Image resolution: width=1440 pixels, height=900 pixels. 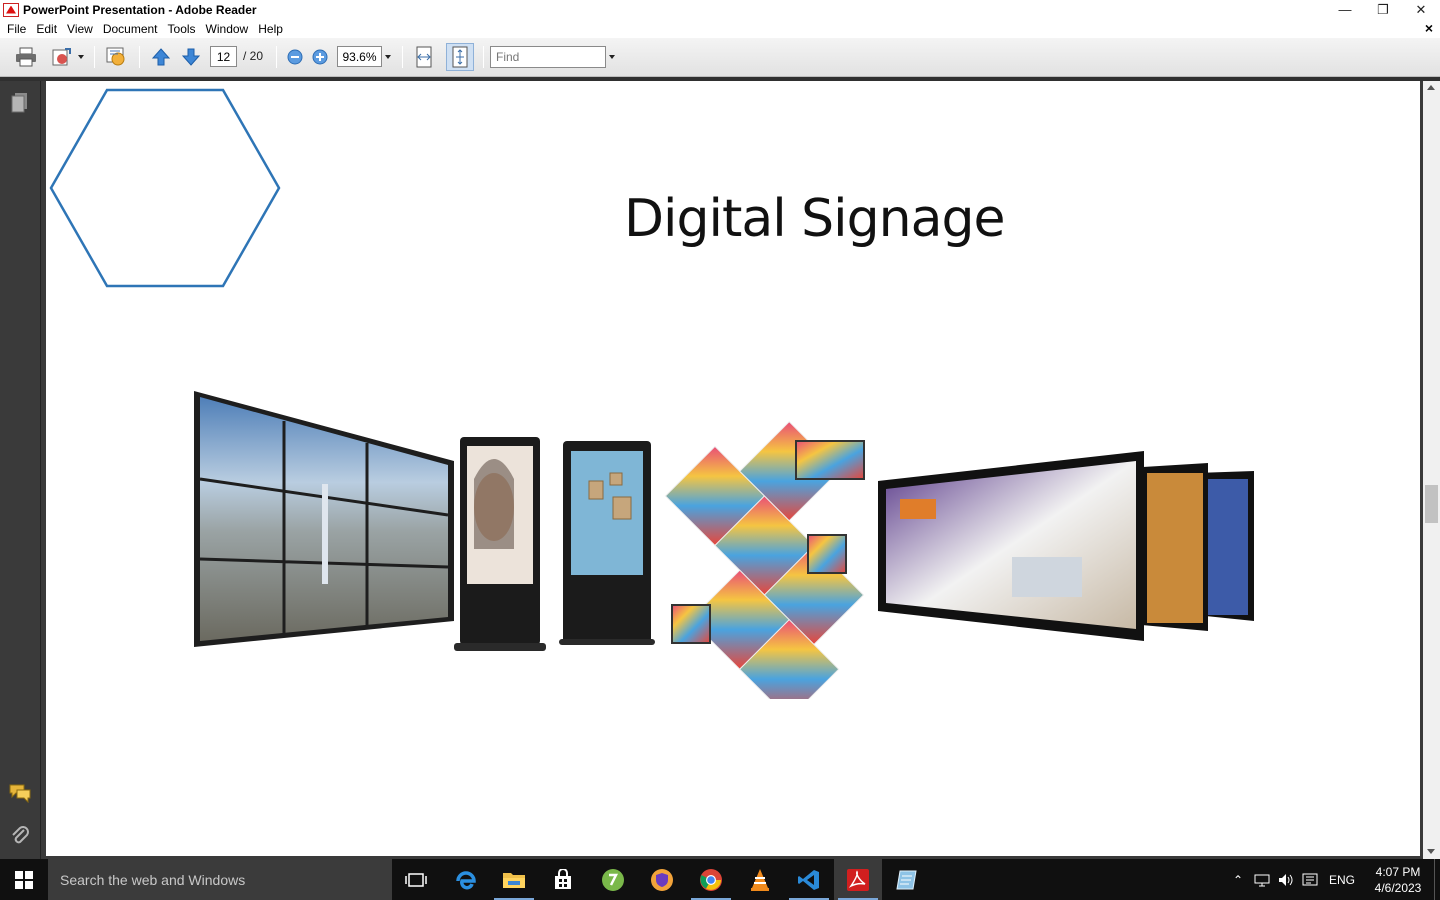 I want to click on window-controls: — ❐ ✕, so click(x=1383, y=9).